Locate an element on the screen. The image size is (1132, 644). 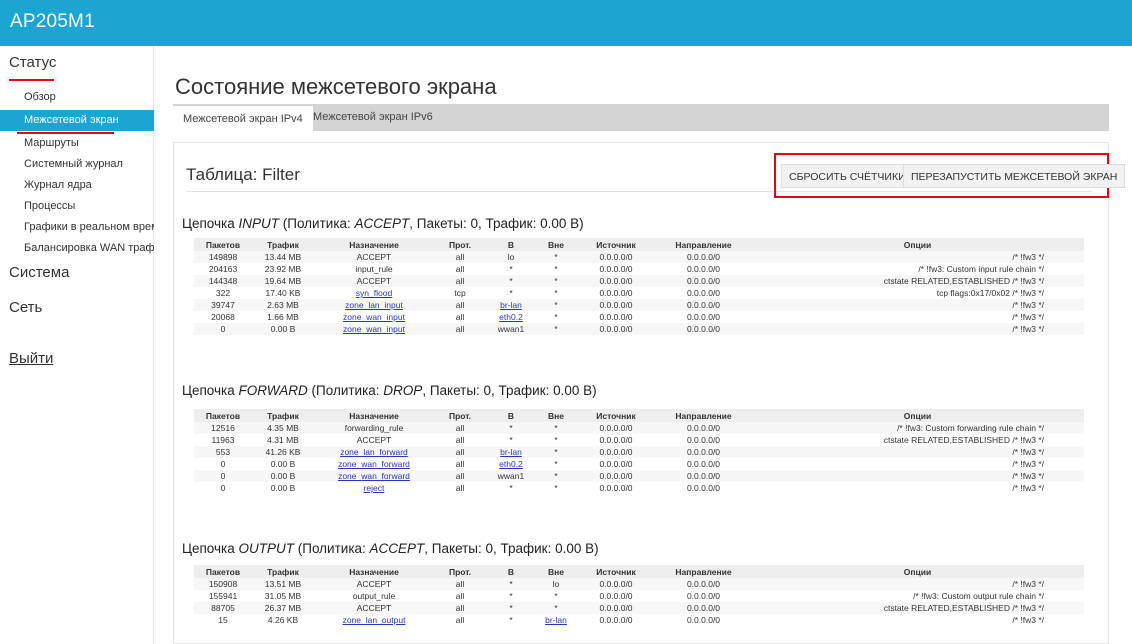
cell-target: zone_lan_input is located at coordinates (374, 305).